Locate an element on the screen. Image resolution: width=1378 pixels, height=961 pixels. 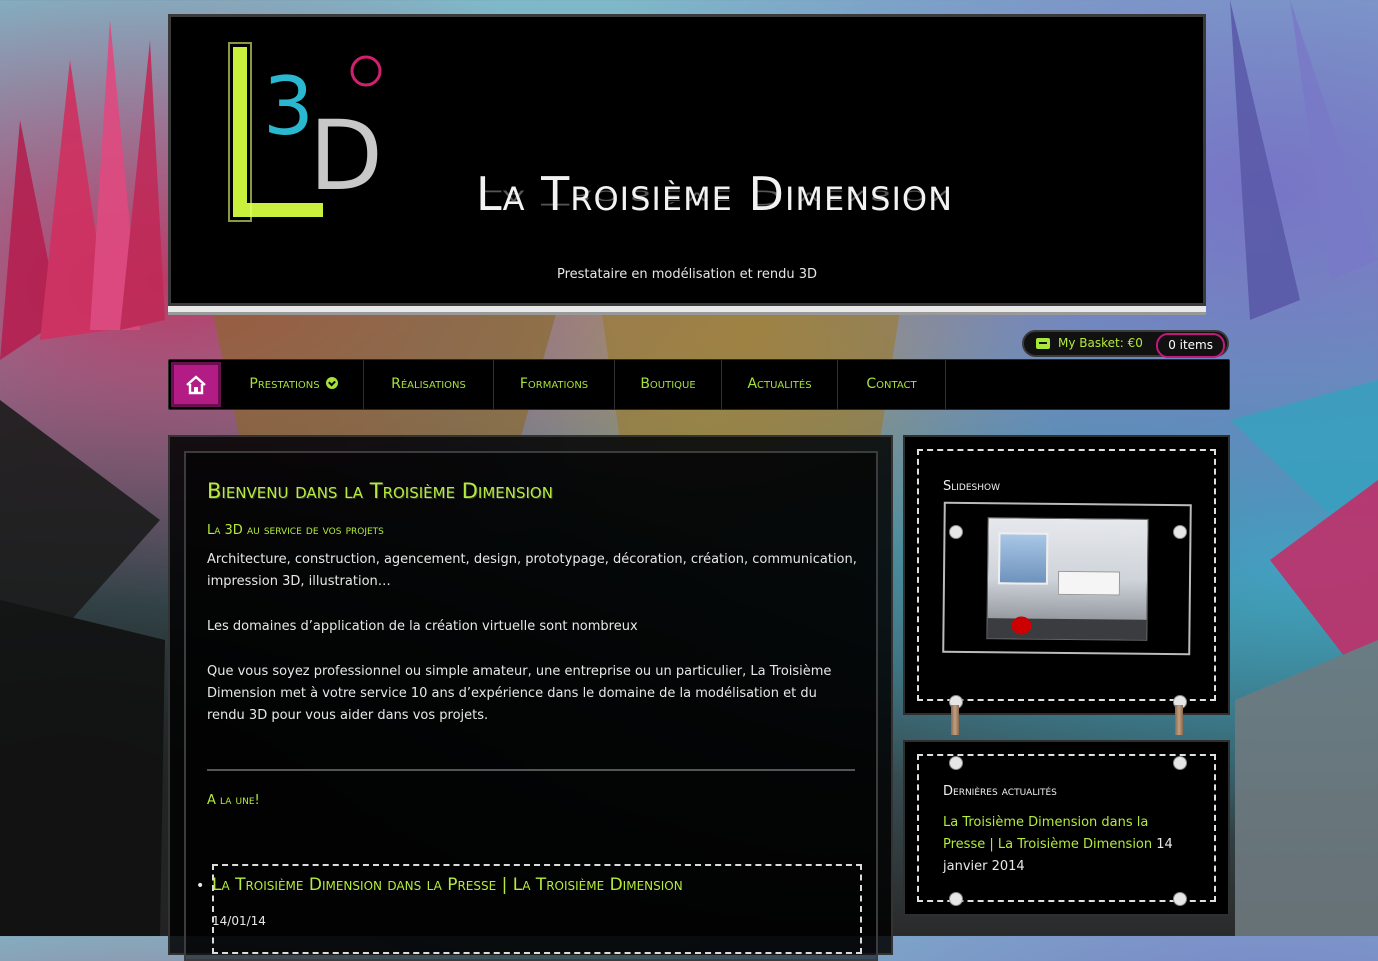
slideshow-frame is located at coordinates (1067, 578).